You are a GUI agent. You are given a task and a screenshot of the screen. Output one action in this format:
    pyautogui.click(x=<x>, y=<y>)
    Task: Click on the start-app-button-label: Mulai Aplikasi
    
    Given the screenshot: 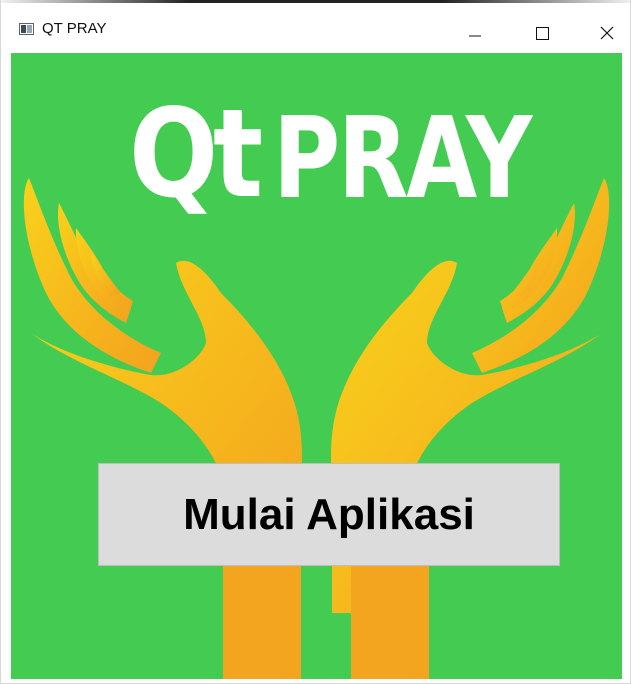 What is the action you would take?
    pyautogui.click(x=329, y=514)
    